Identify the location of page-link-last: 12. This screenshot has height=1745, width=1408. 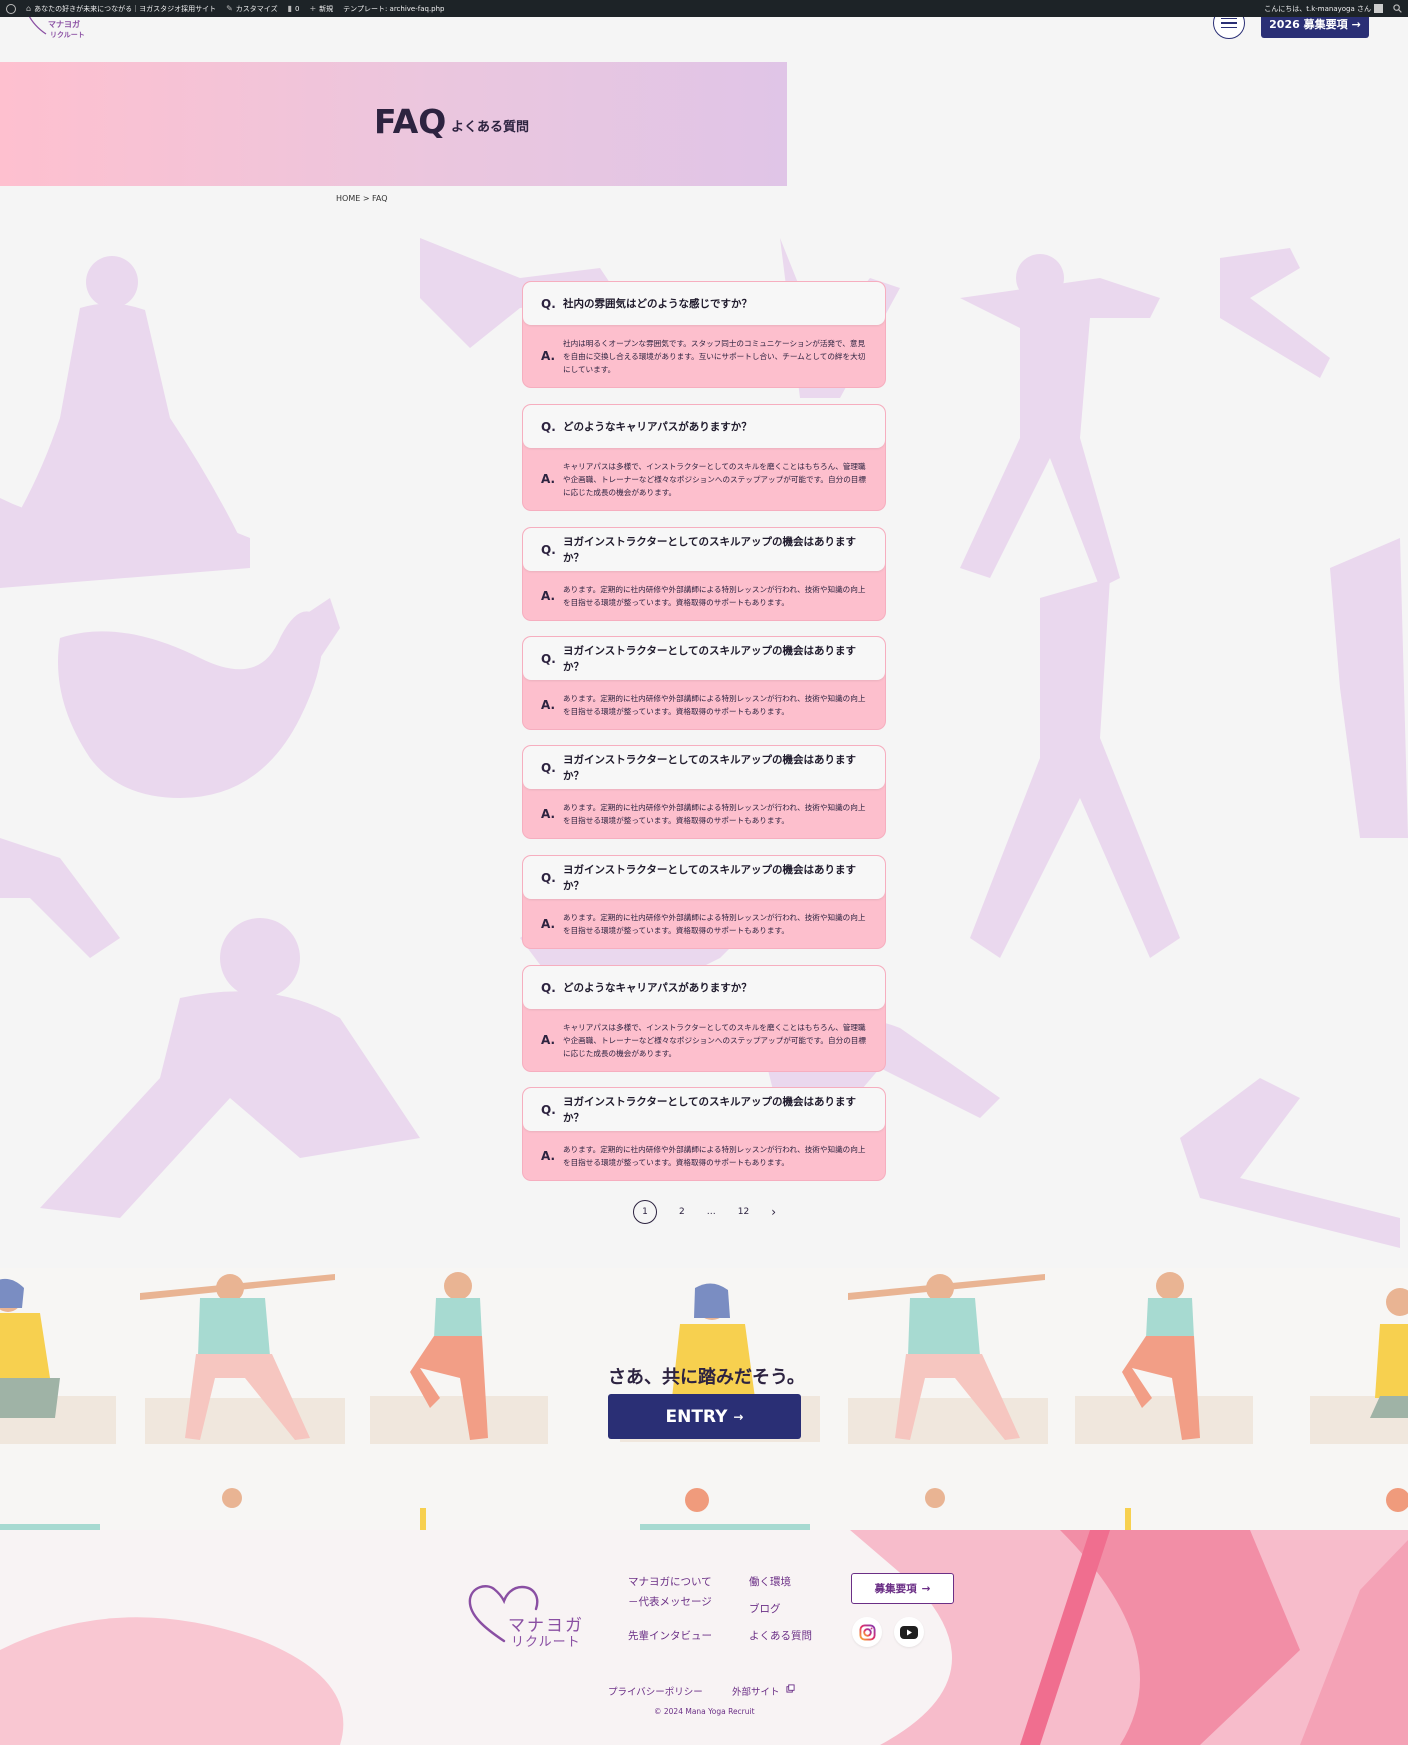
(743, 1212).